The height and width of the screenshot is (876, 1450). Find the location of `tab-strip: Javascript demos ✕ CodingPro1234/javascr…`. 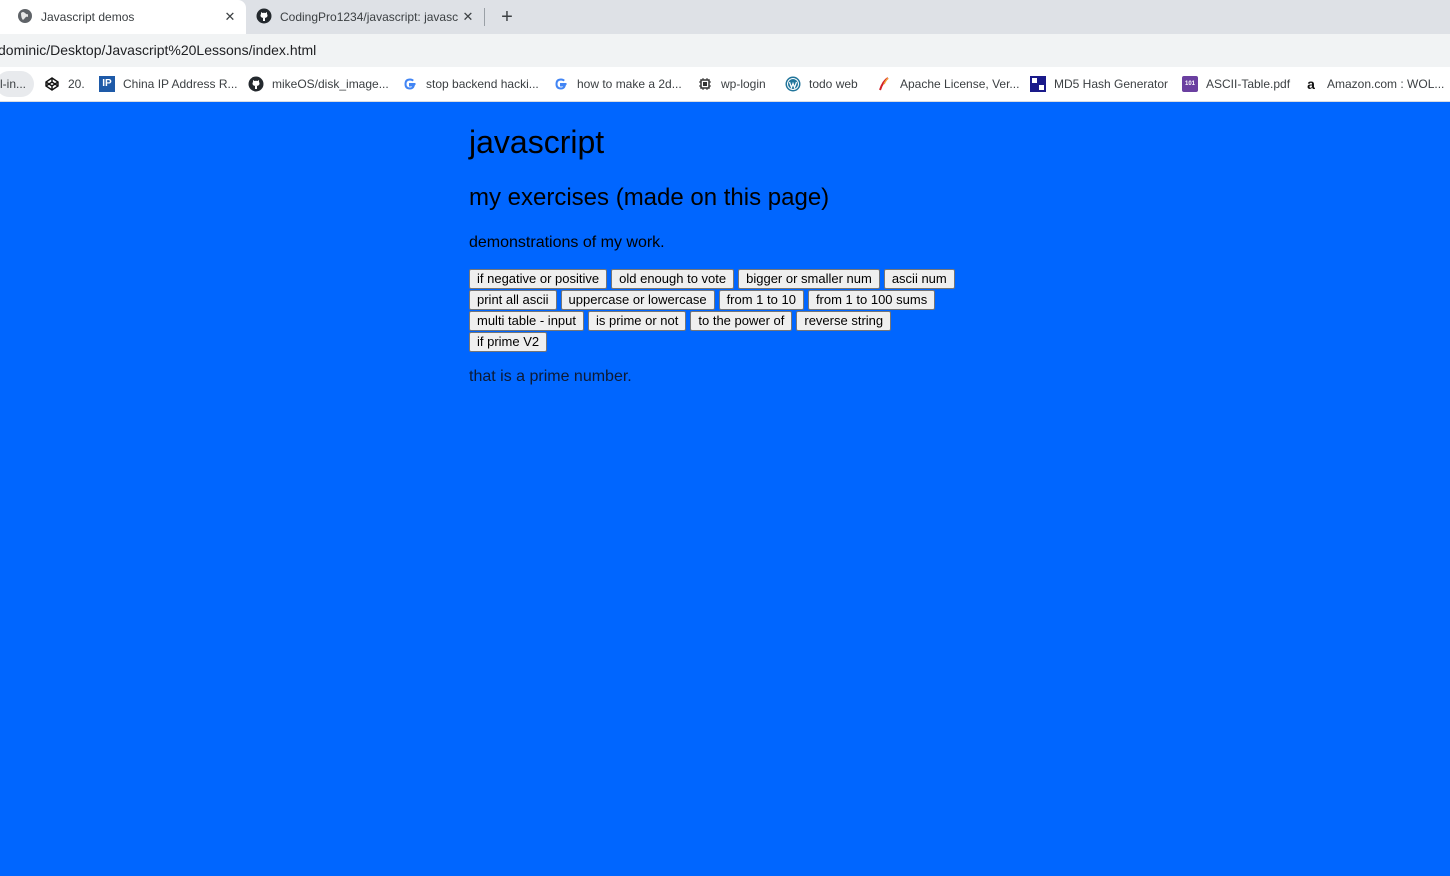

tab-strip: Javascript demos ✕ CodingPro1234/javascr… is located at coordinates (725, 17).